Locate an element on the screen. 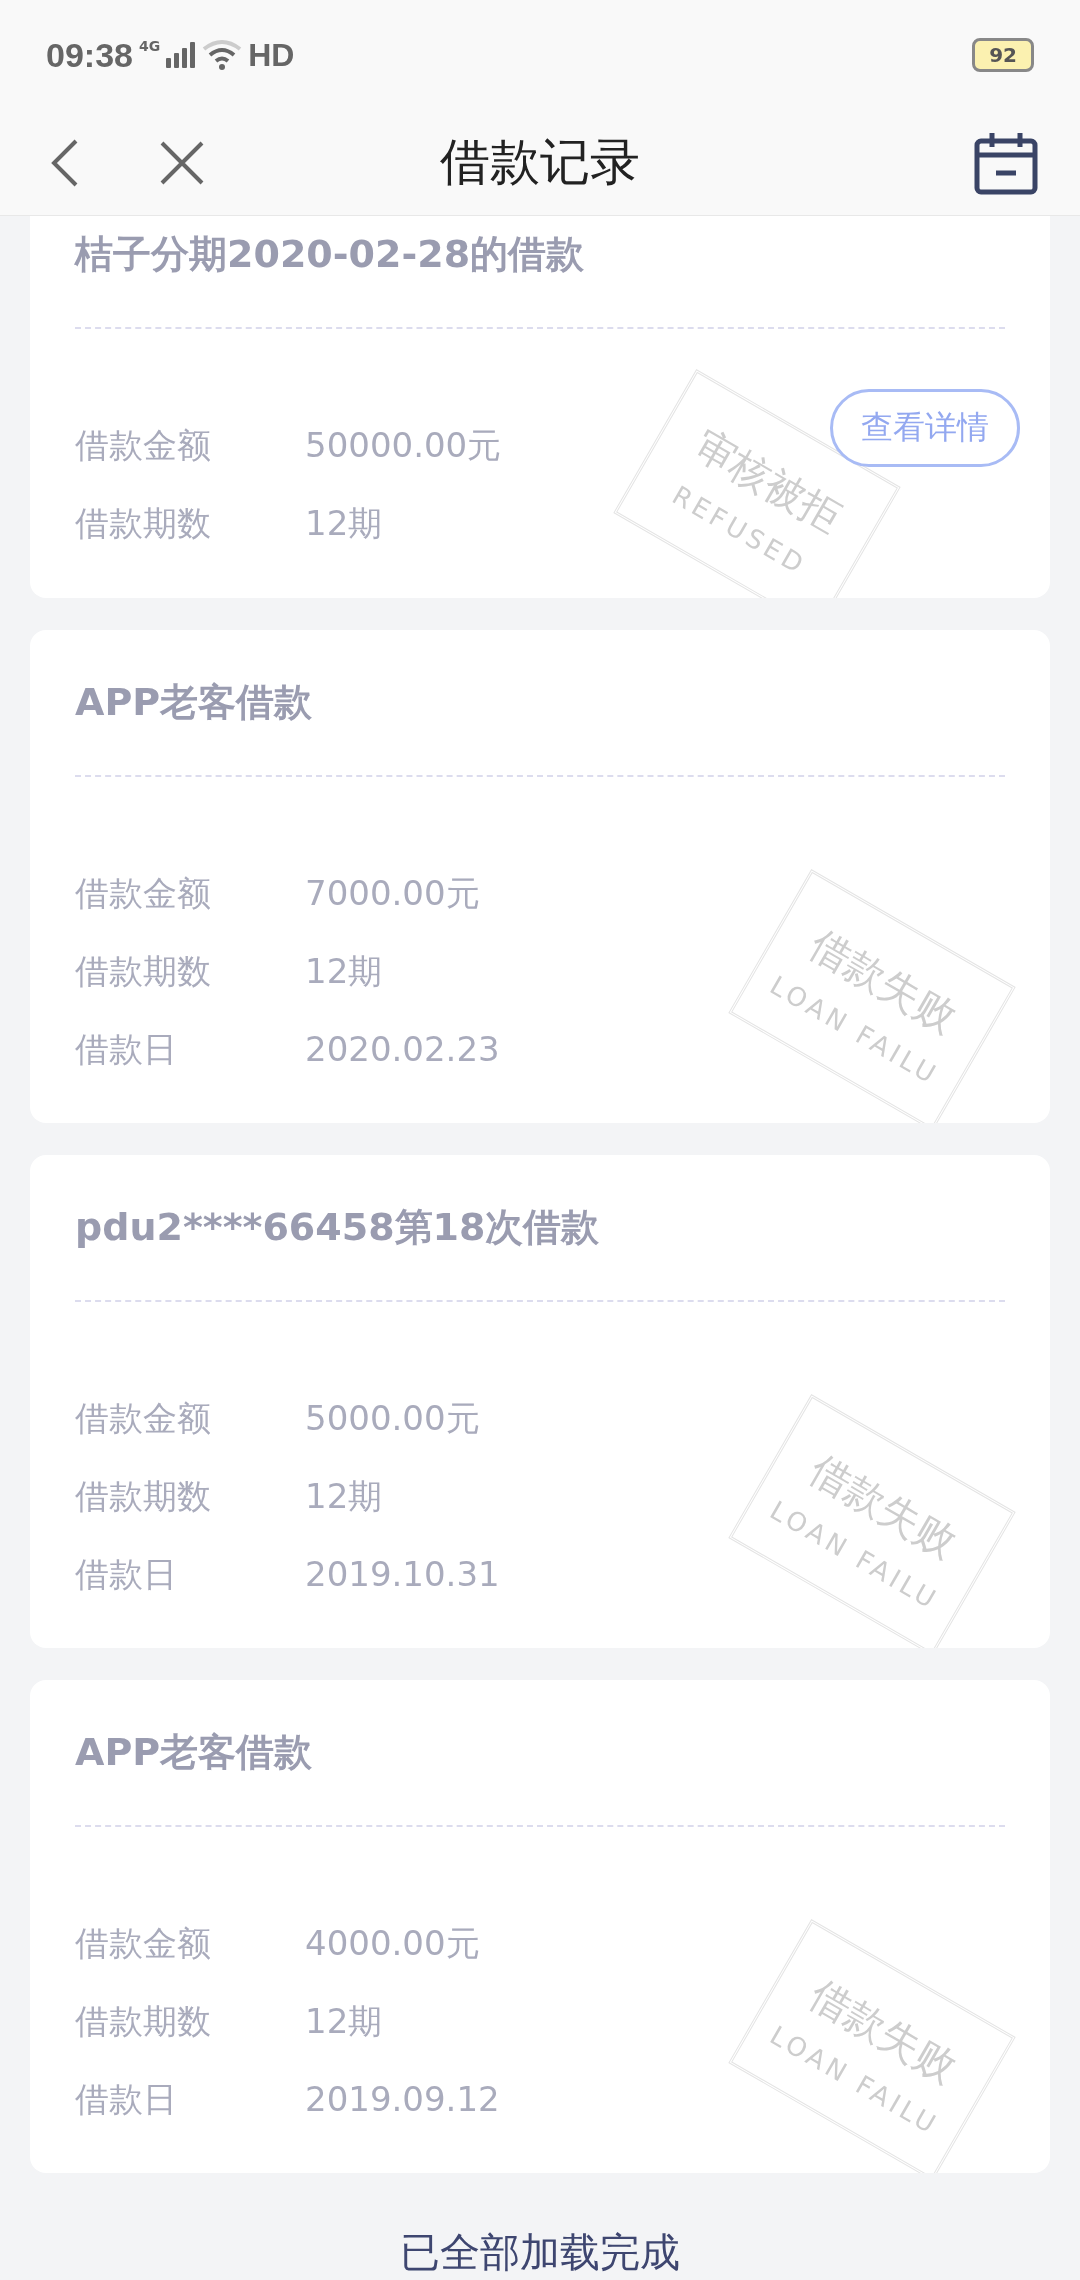 This screenshot has width=1080, height=2280. loan-title: 桔子分期2020-02-28的借款 is located at coordinates (330, 254).